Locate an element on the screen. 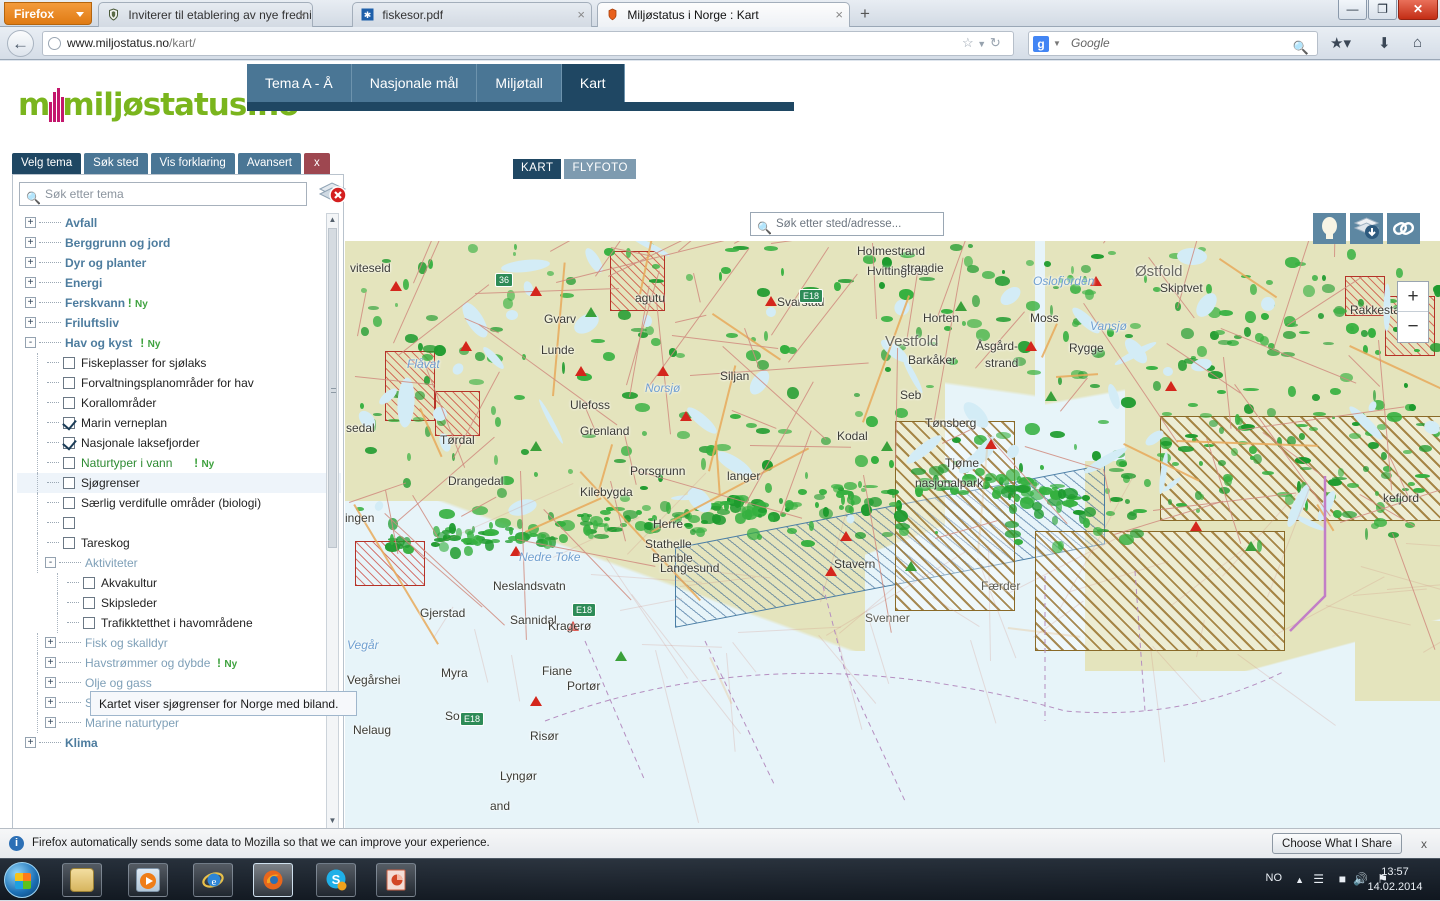 The height and width of the screenshot is (901, 1440). notification-close-icon: x is located at coordinates (1424, 844).